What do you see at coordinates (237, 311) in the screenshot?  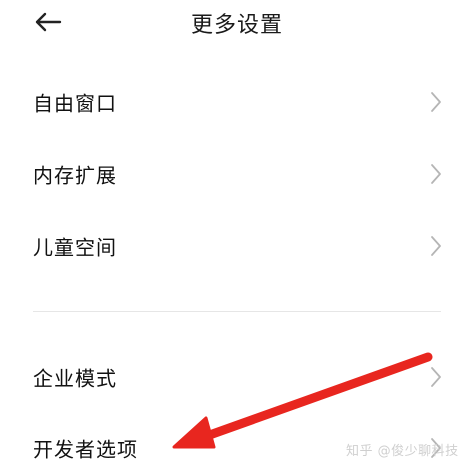 I see `section-divider` at bounding box center [237, 311].